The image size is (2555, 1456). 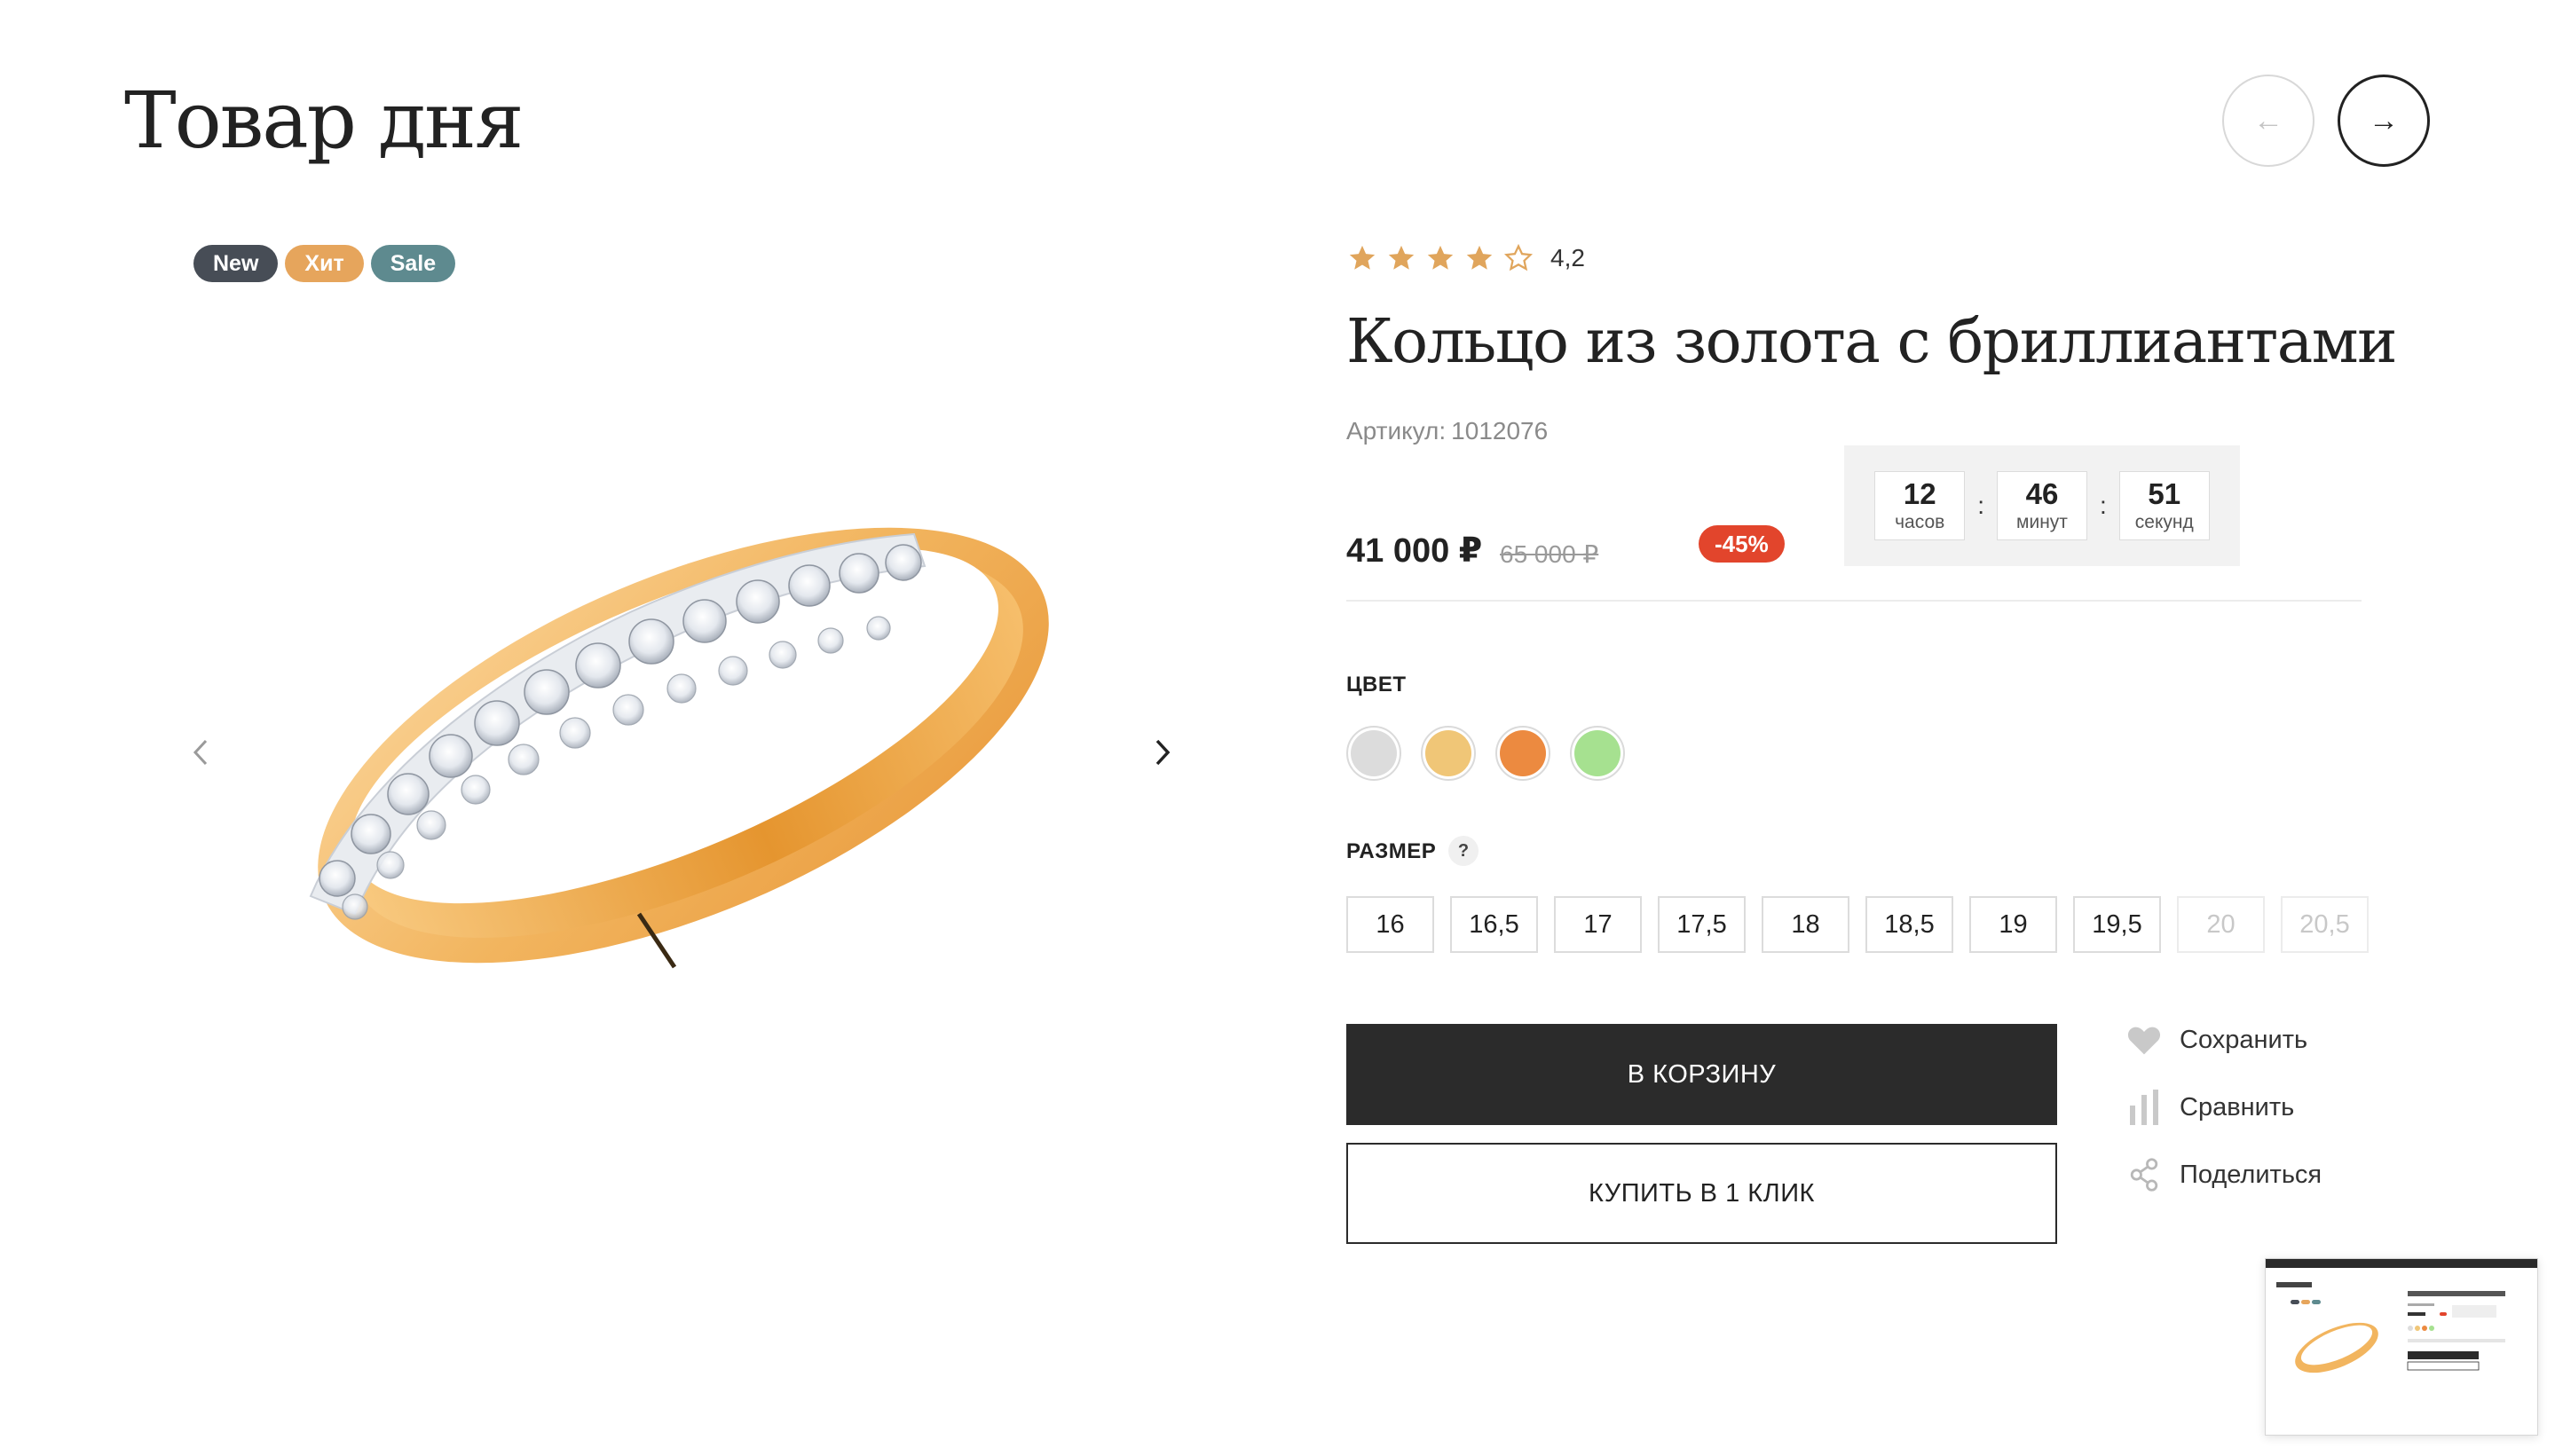 I want to click on size-label: РАЗМЕР, so click(x=1391, y=851).